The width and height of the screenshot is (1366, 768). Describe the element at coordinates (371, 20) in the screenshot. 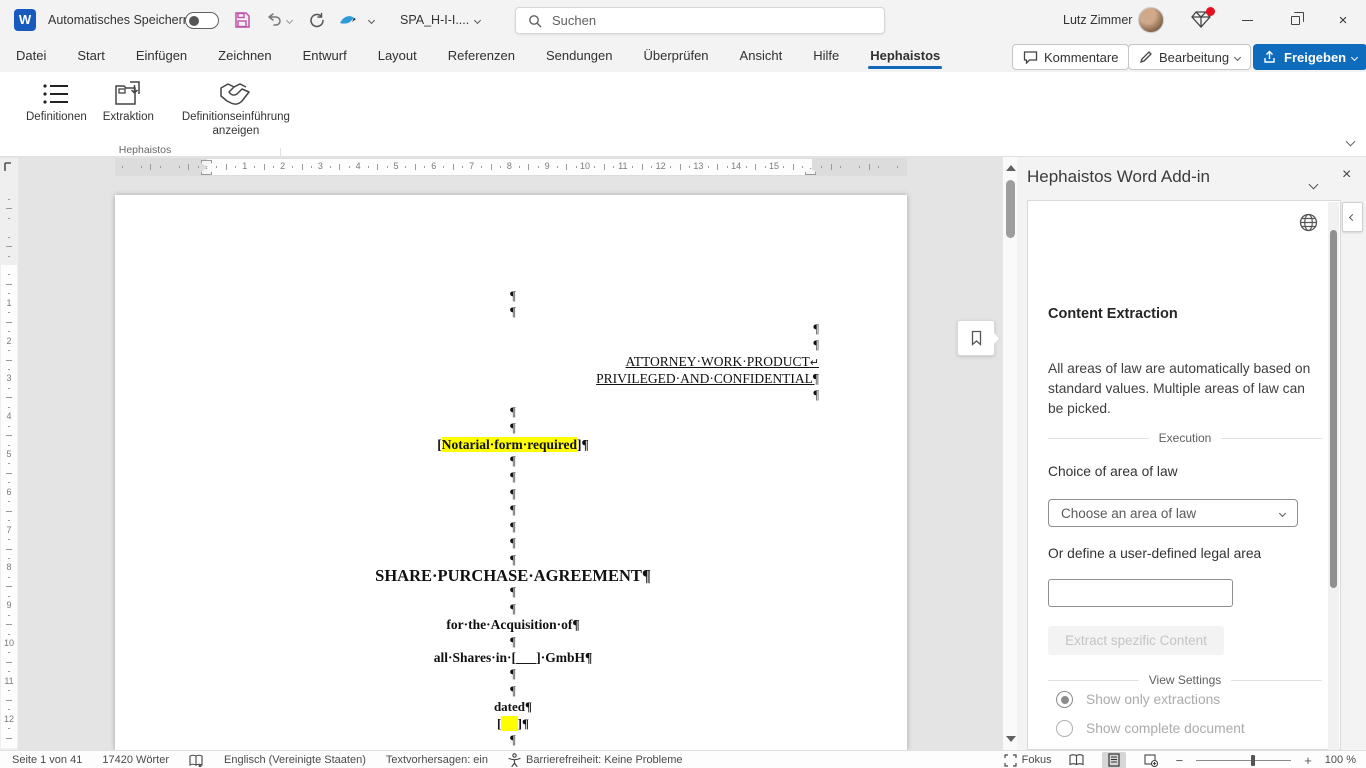

I see `quick-access-chevron-icon` at that location.